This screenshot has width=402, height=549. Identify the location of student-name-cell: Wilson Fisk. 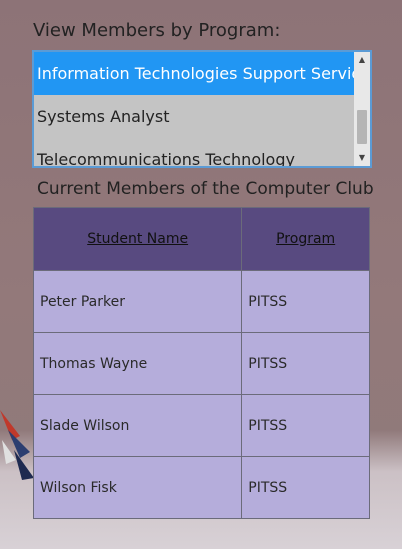
(137, 487).